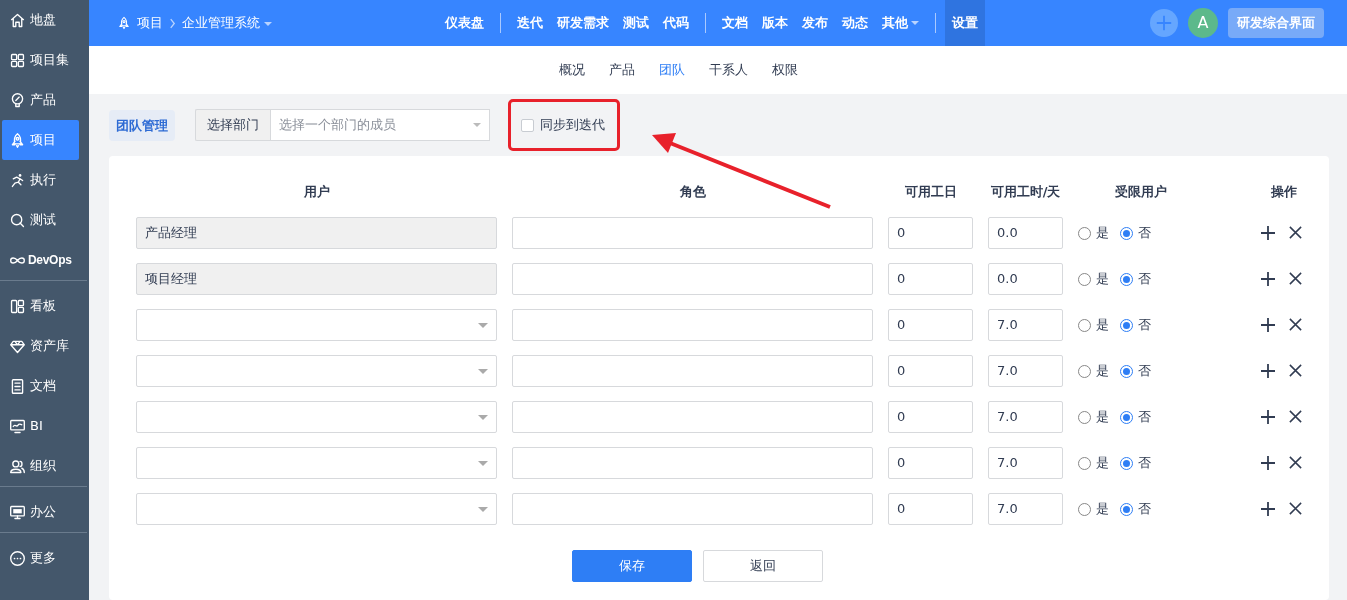 This screenshot has width=1347, height=600. What do you see at coordinates (40, 346) in the screenshot?
I see `sidebar-item: 资产库` at bounding box center [40, 346].